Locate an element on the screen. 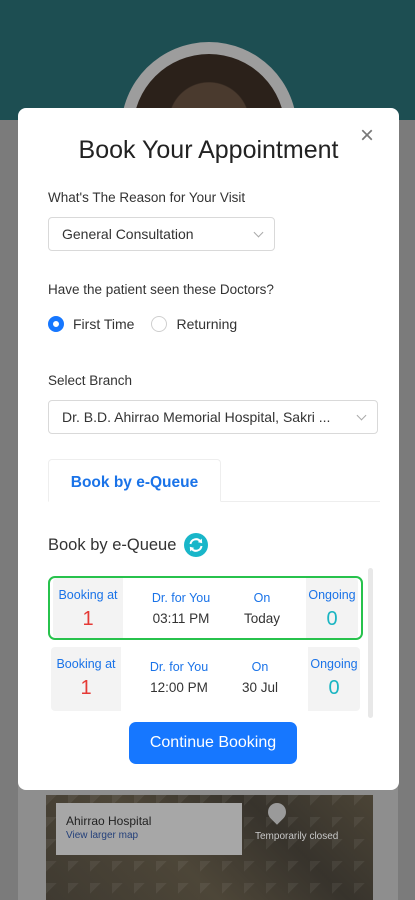  visit-reason-value: General Consultation is located at coordinates (128, 234).